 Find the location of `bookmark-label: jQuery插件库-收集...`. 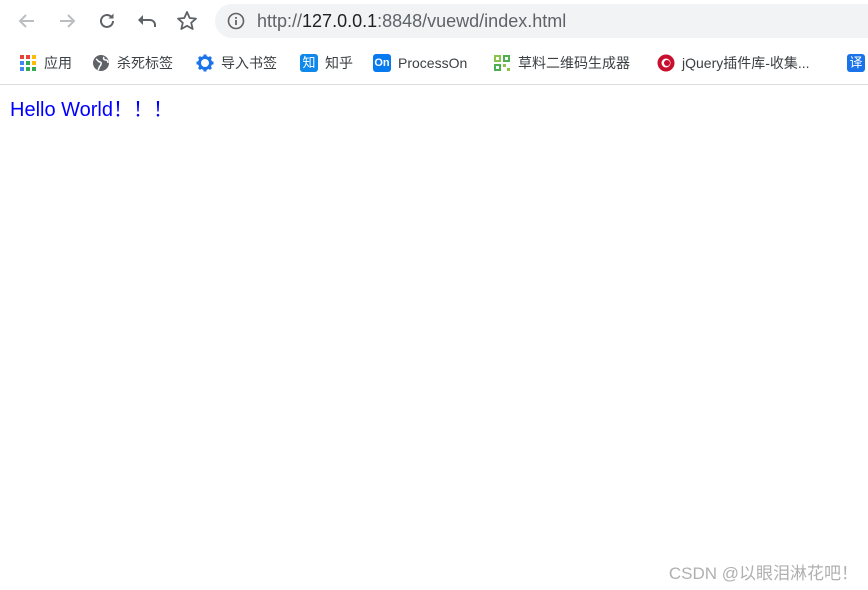

bookmark-label: jQuery插件库-收集... is located at coordinates (746, 63).